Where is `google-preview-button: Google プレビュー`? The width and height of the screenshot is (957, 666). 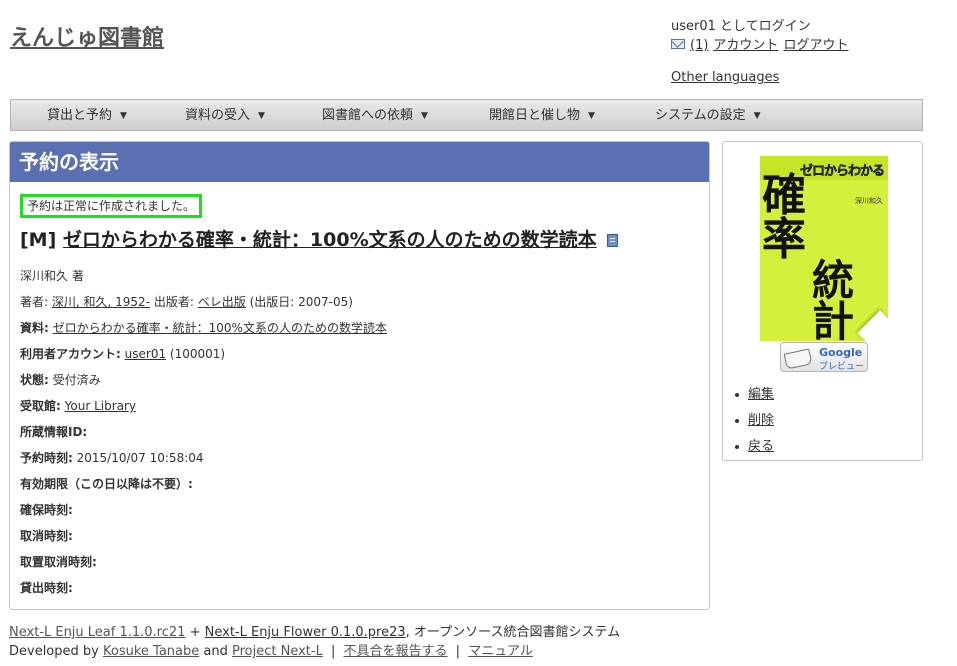 google-preview-button: Google プレビュー is located at coordinates (824, 357).